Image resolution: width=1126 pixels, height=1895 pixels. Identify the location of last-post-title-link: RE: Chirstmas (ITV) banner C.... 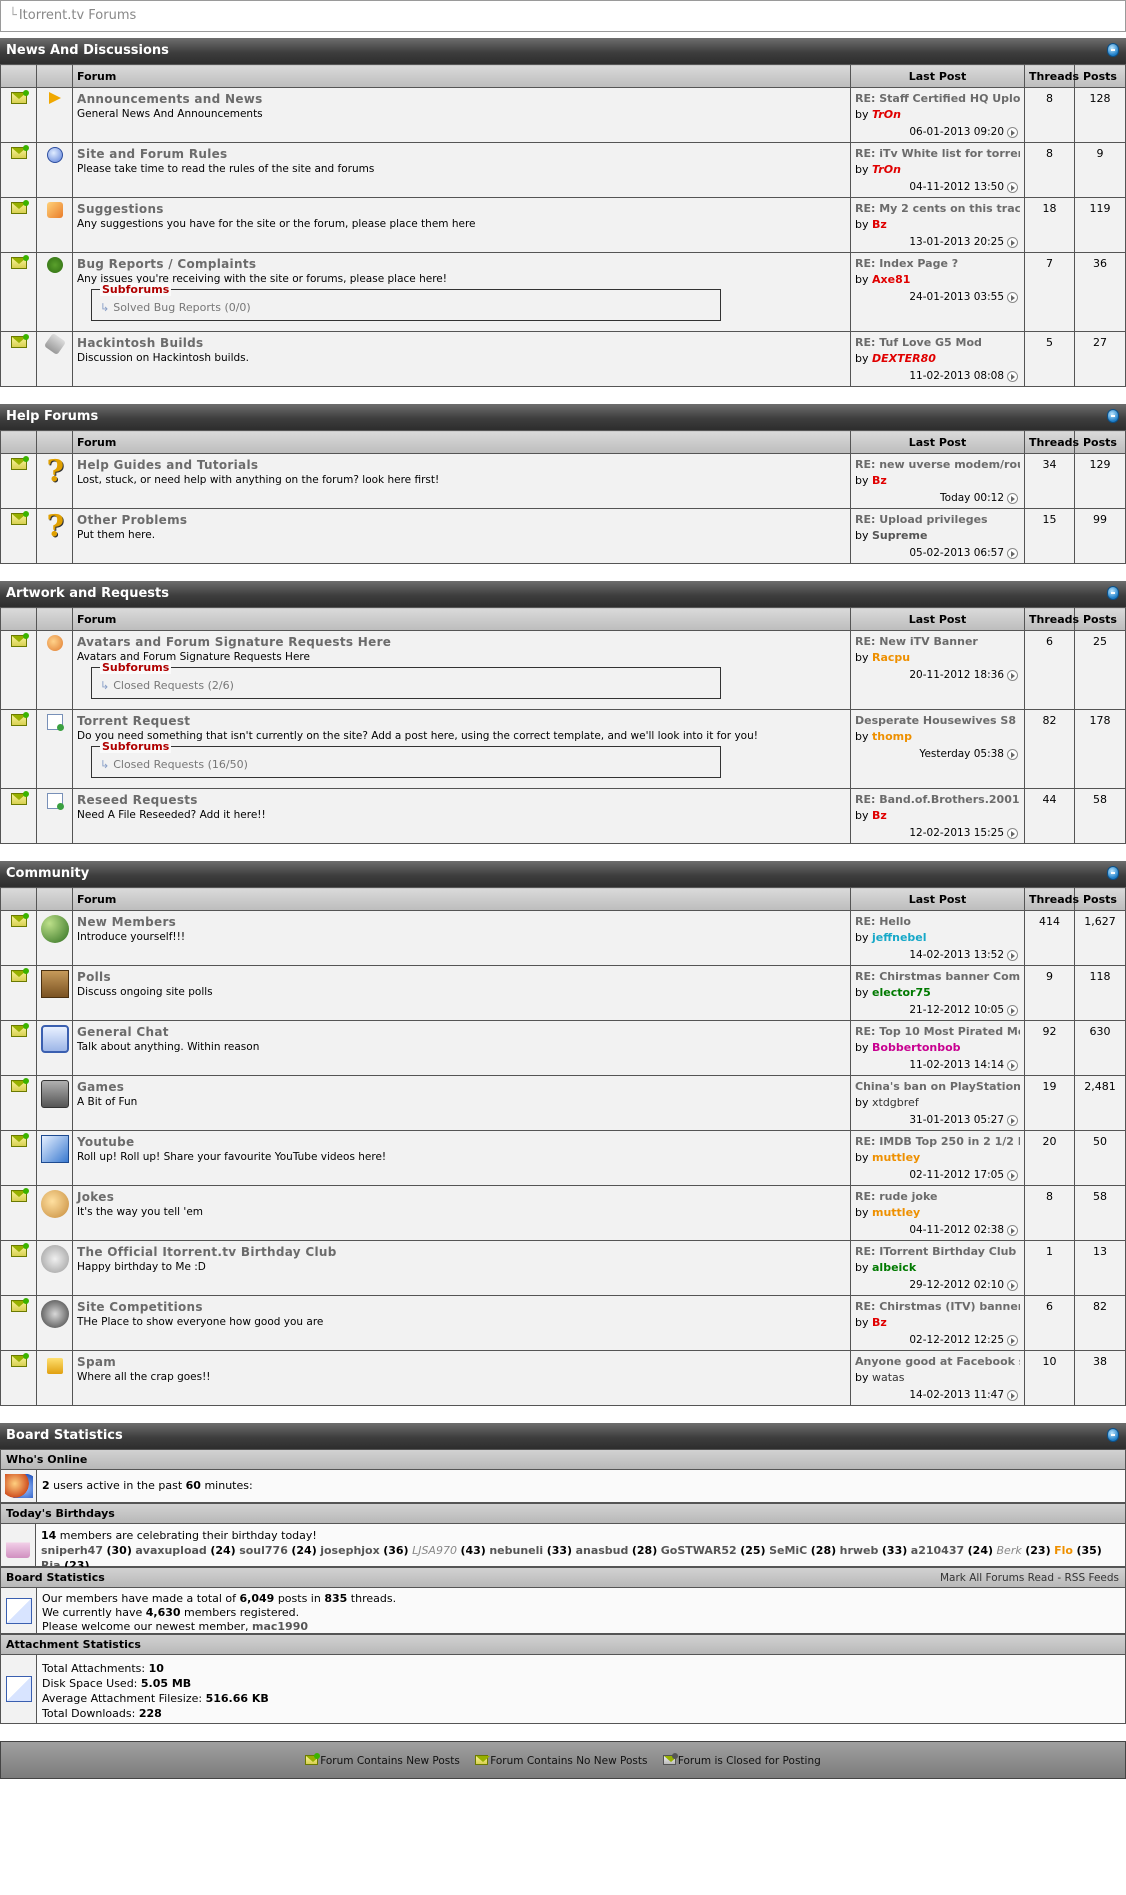
(937, 1306).